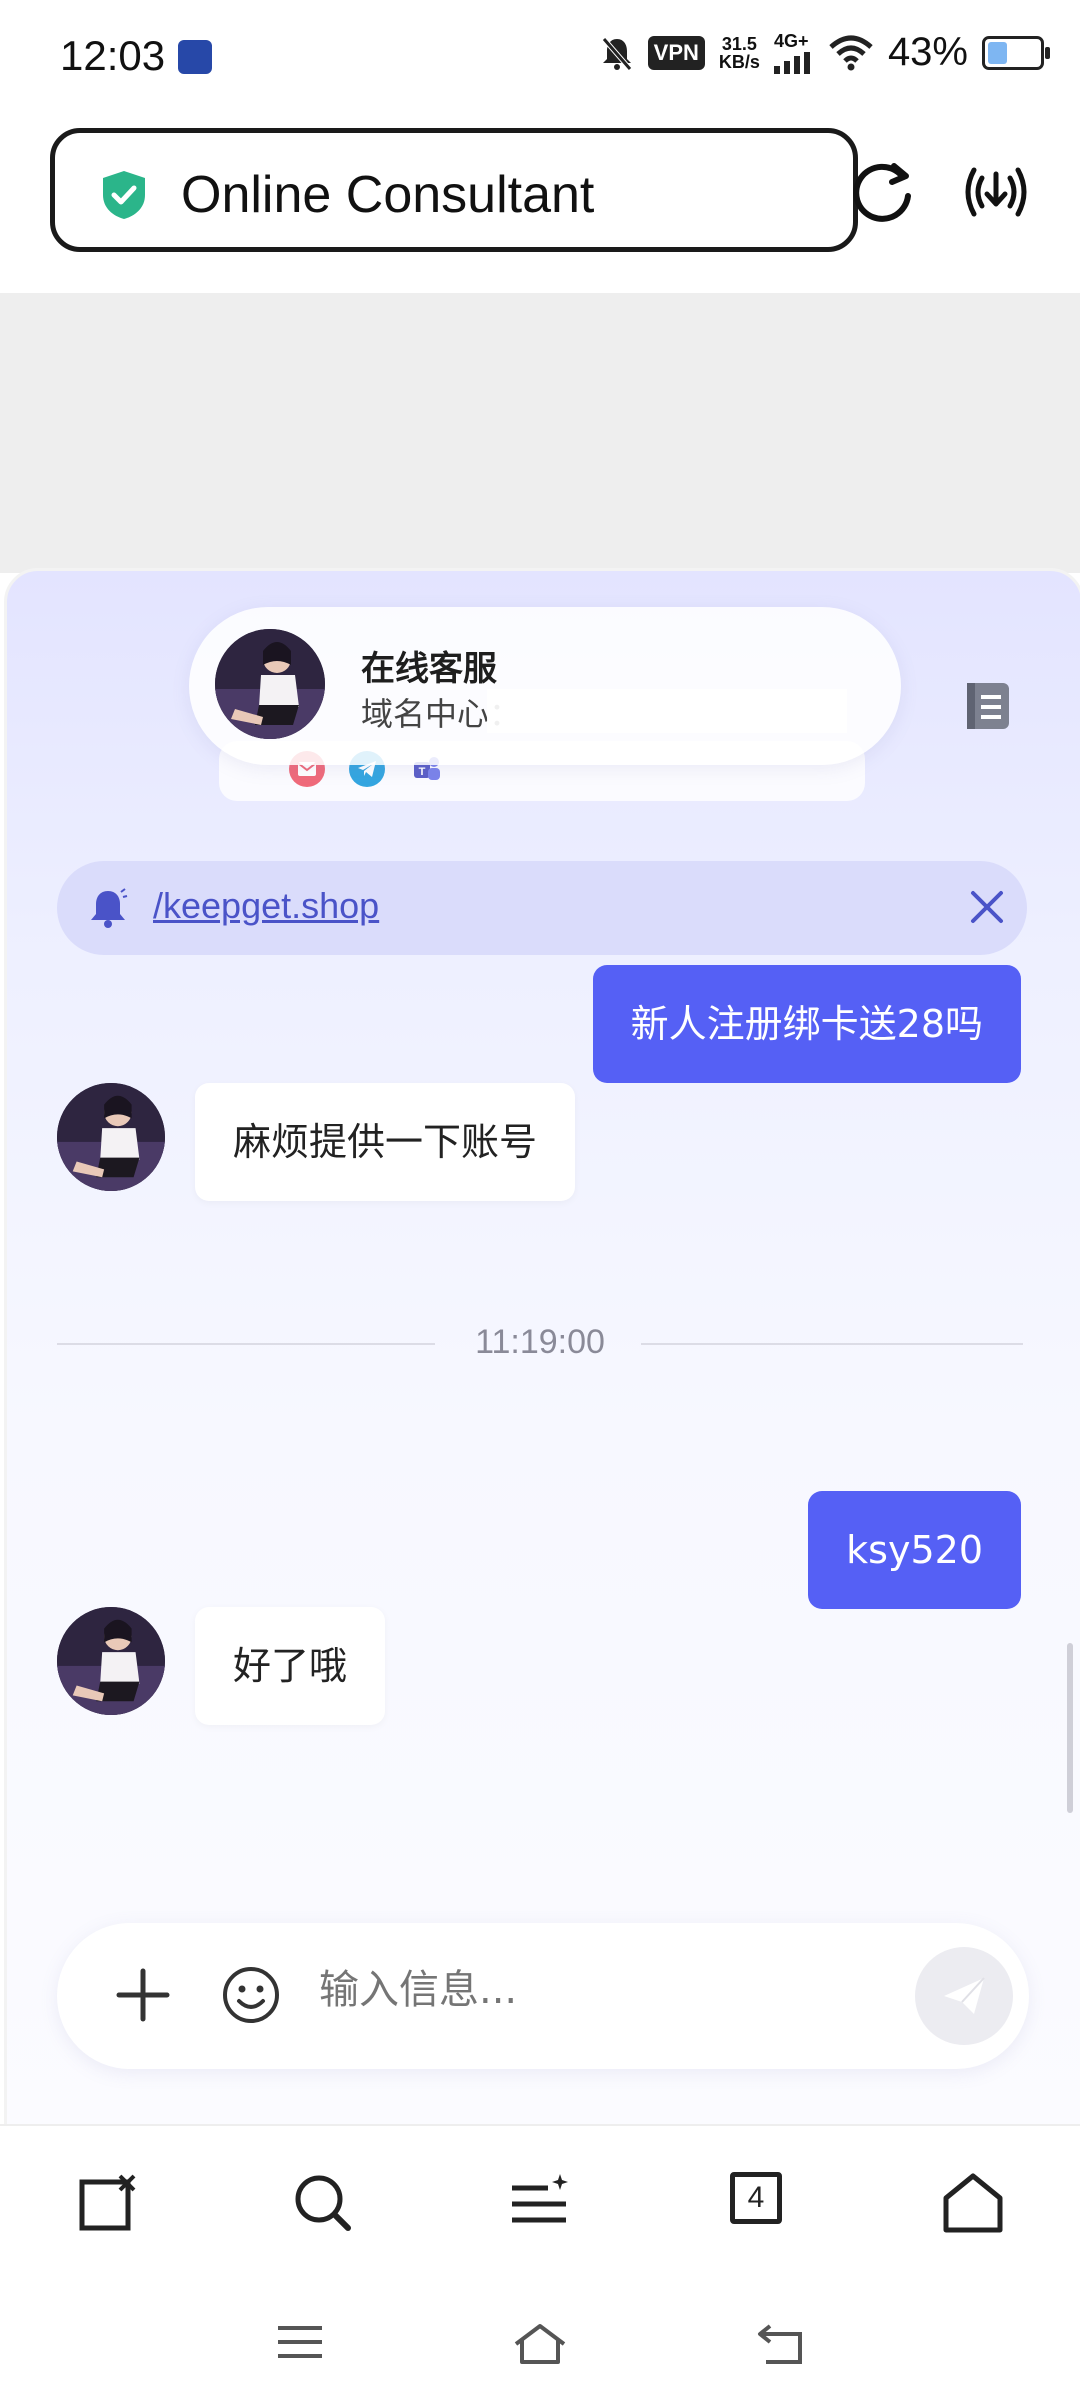 The image size is (1080, 2400). Describe the element at coordinates (667, 711) in the screenshot. I see `redacted-block` at that location.